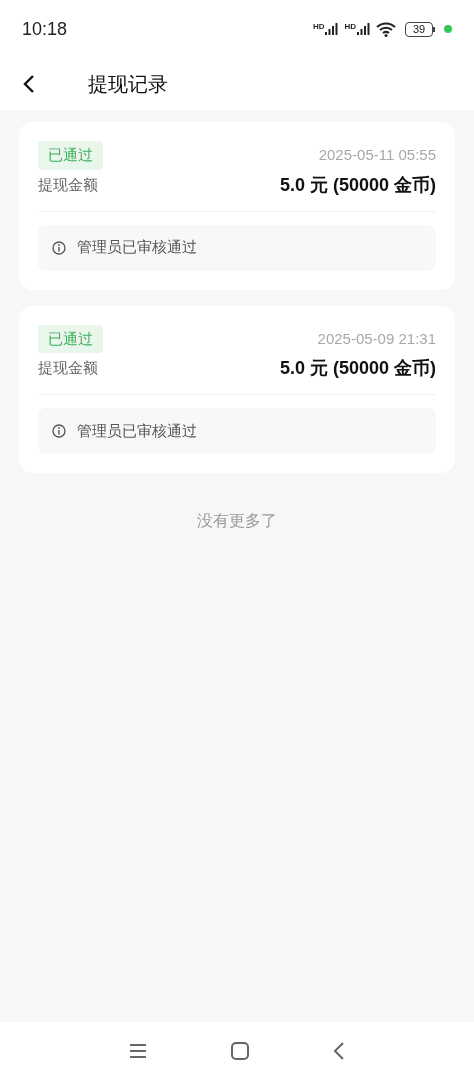 This screenshot has width=474, height=1080. Describe the element at coordinates (377, 155) in the screenshot. I see `record-time: 2025-05-11 05:55` at that location.